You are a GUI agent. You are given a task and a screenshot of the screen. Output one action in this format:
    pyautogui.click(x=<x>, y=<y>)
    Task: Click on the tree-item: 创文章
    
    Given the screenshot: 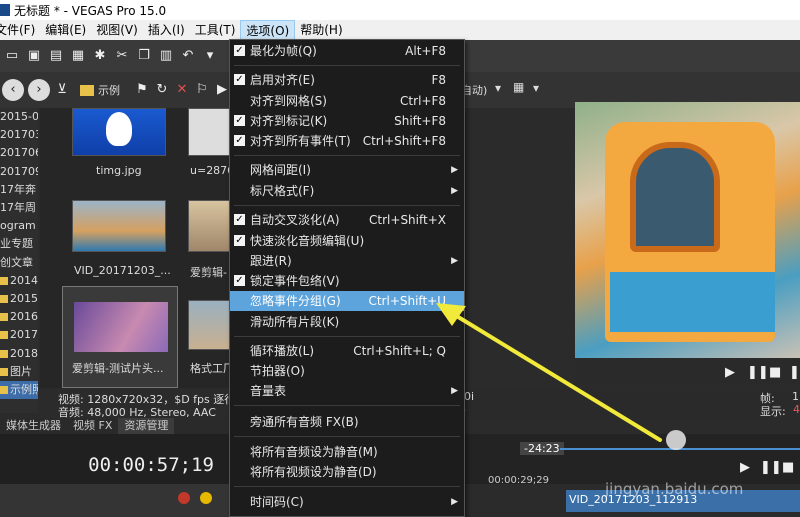 What is the action you would take?
    pyautogui.click(x=19, y=263)
    